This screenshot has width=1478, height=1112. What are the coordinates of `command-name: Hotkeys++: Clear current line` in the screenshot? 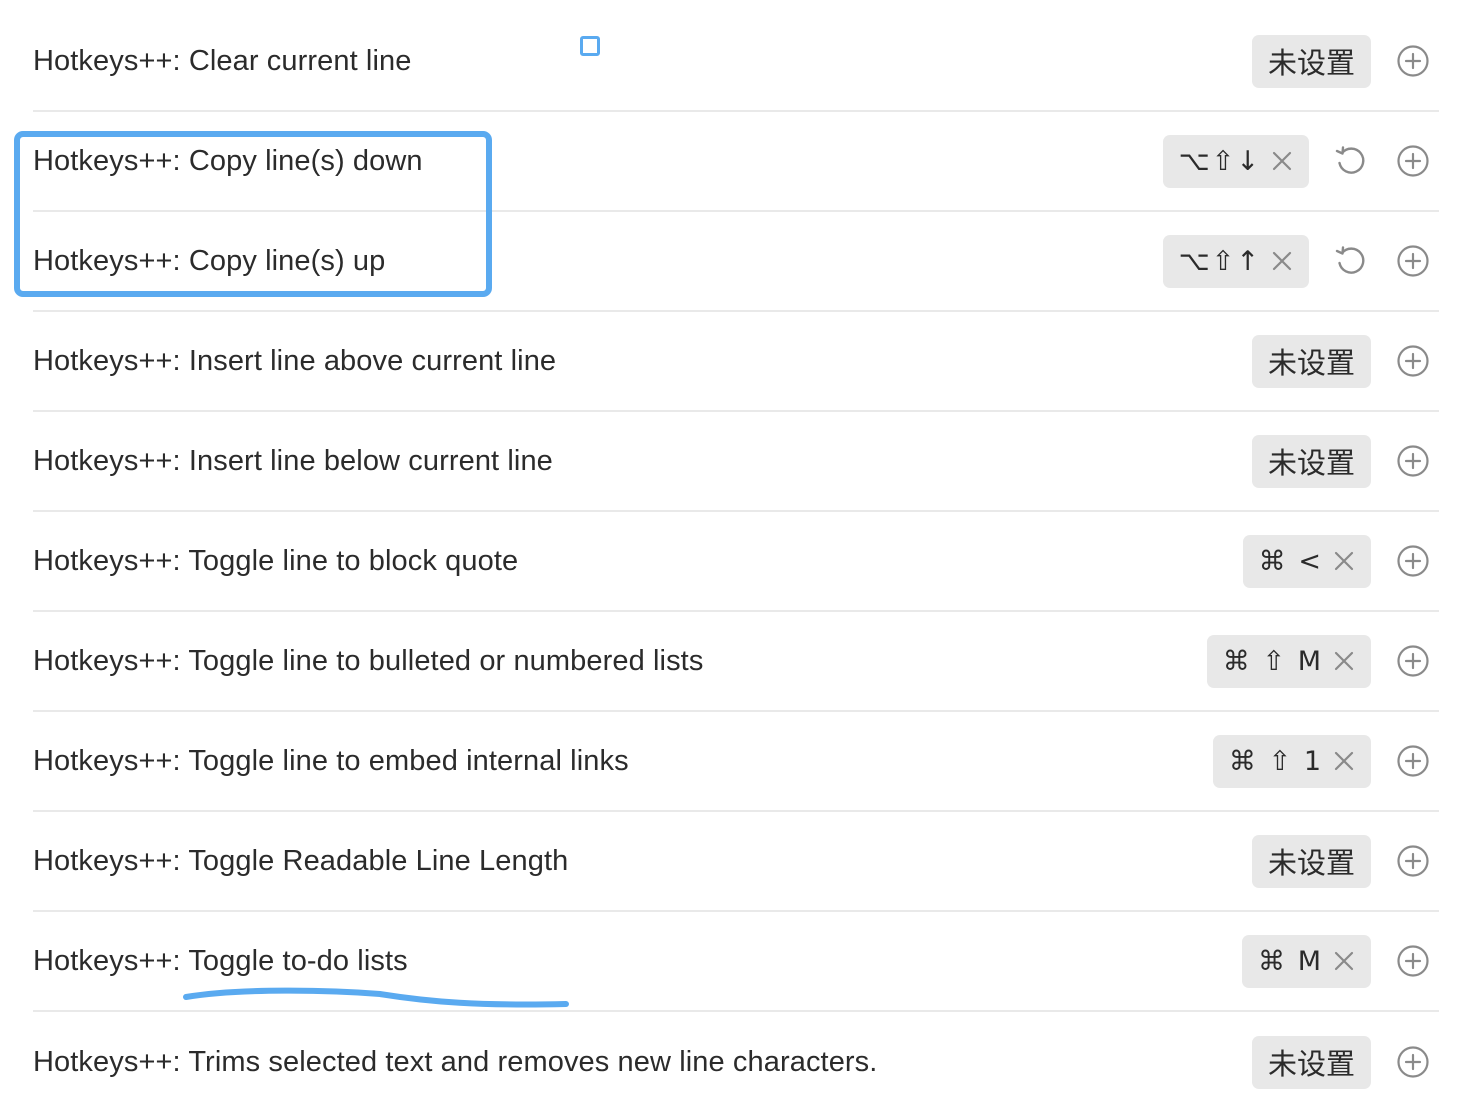 It's located at (222, 60).